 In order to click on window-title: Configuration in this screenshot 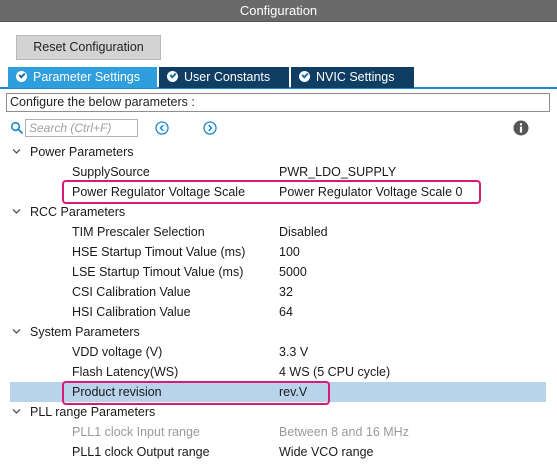, I will do `click(278, 11)`.